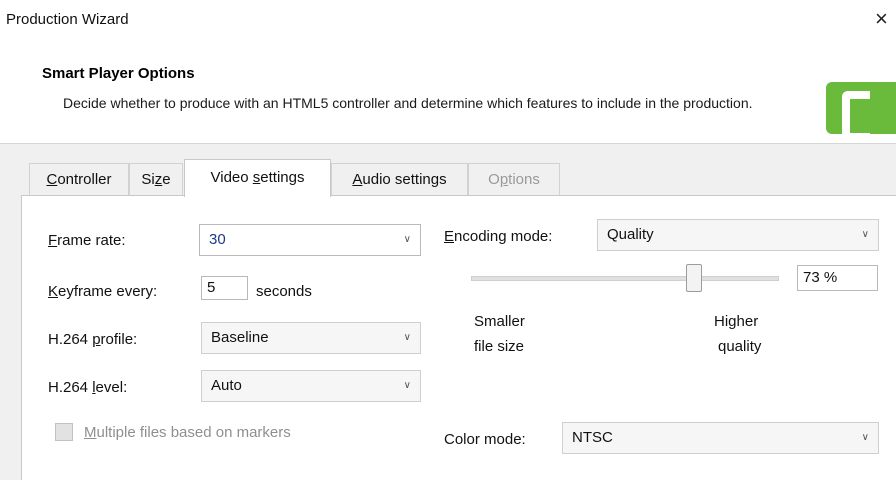  I want to click on h264-profile-label: H.264 profile:, so click(93, 339).